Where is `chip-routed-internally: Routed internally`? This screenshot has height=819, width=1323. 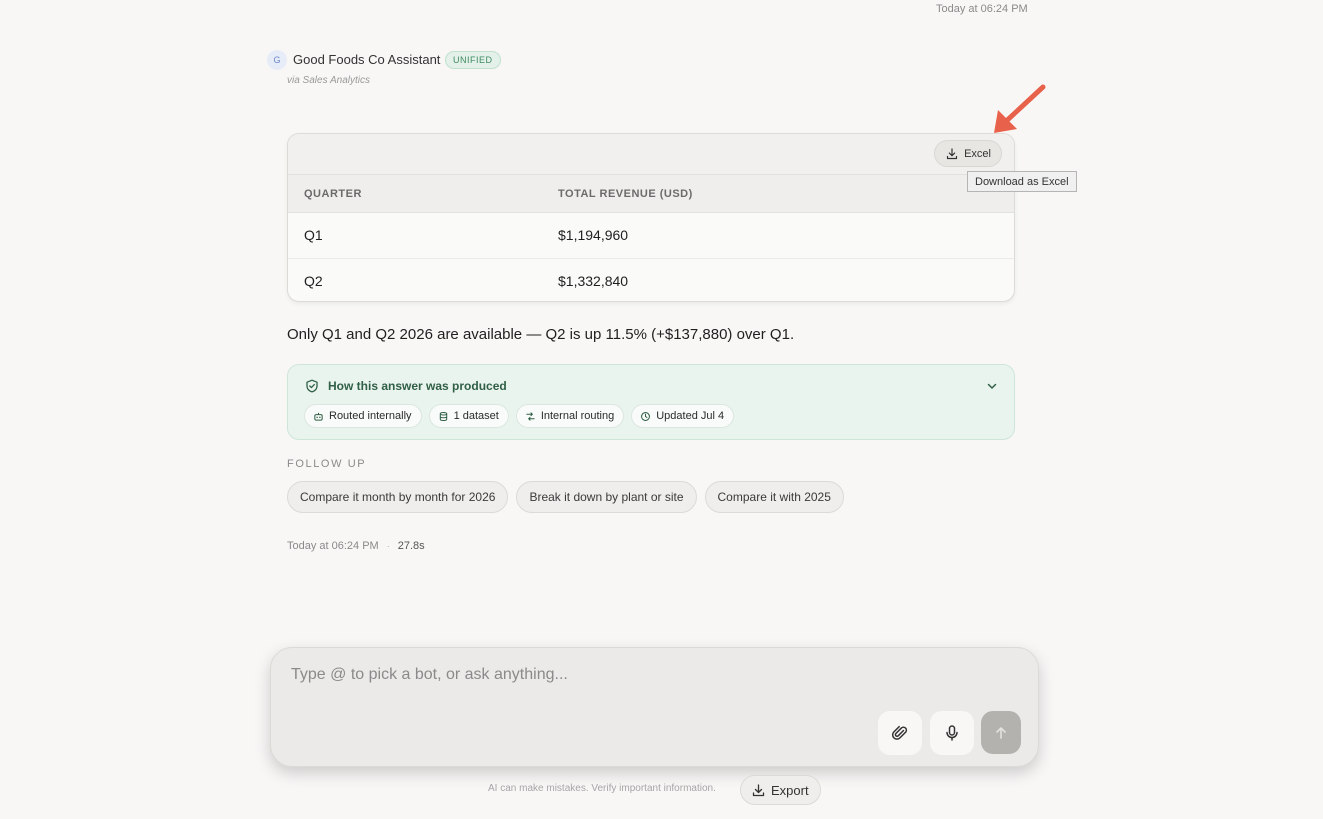
chip-routed-internally: Routed internally is located at coordinates (363, 416).